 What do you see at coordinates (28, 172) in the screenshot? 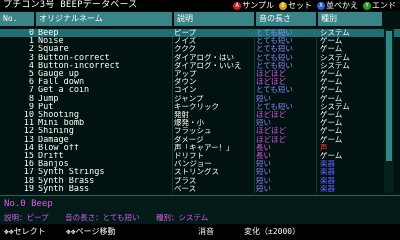
I see `row-number: 17` at bounding box center [28, 172].